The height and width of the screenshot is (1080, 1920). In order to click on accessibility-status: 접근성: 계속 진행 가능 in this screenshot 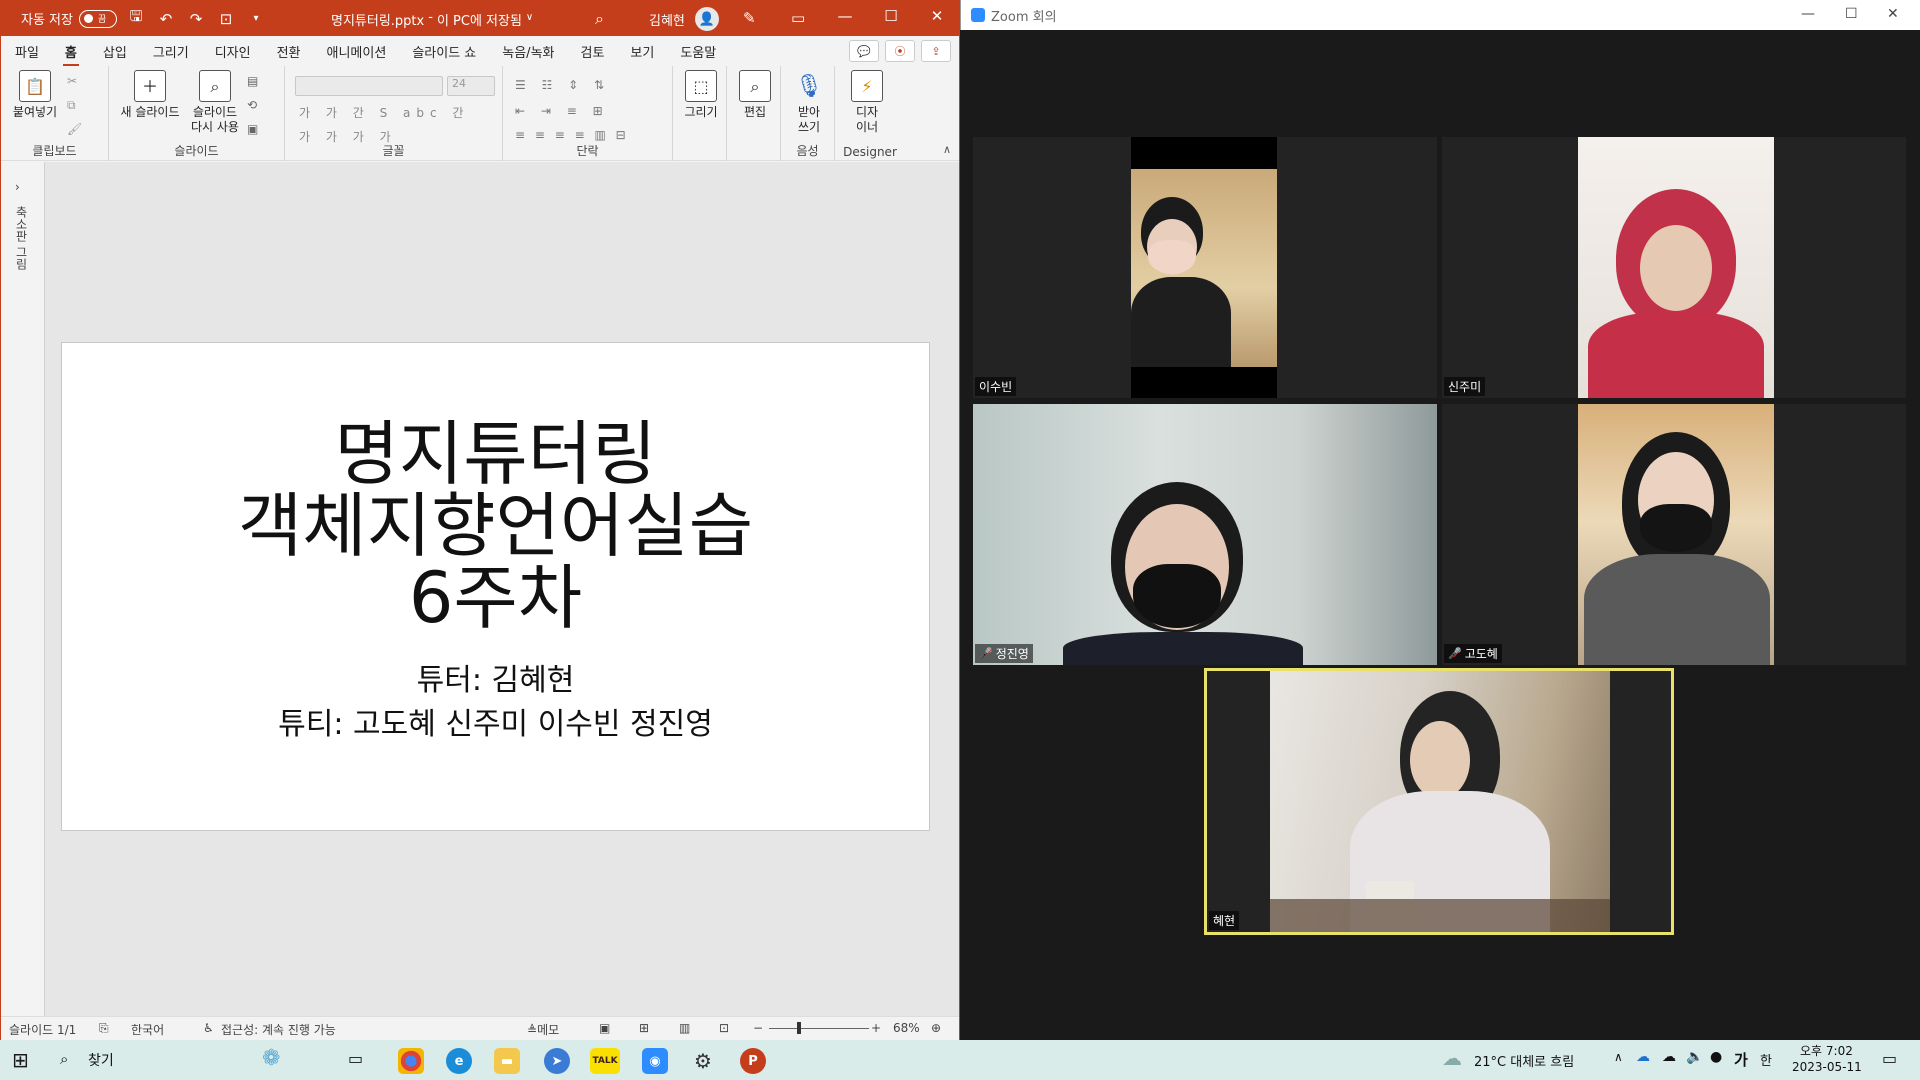, I will do `click(278, 1029)`.